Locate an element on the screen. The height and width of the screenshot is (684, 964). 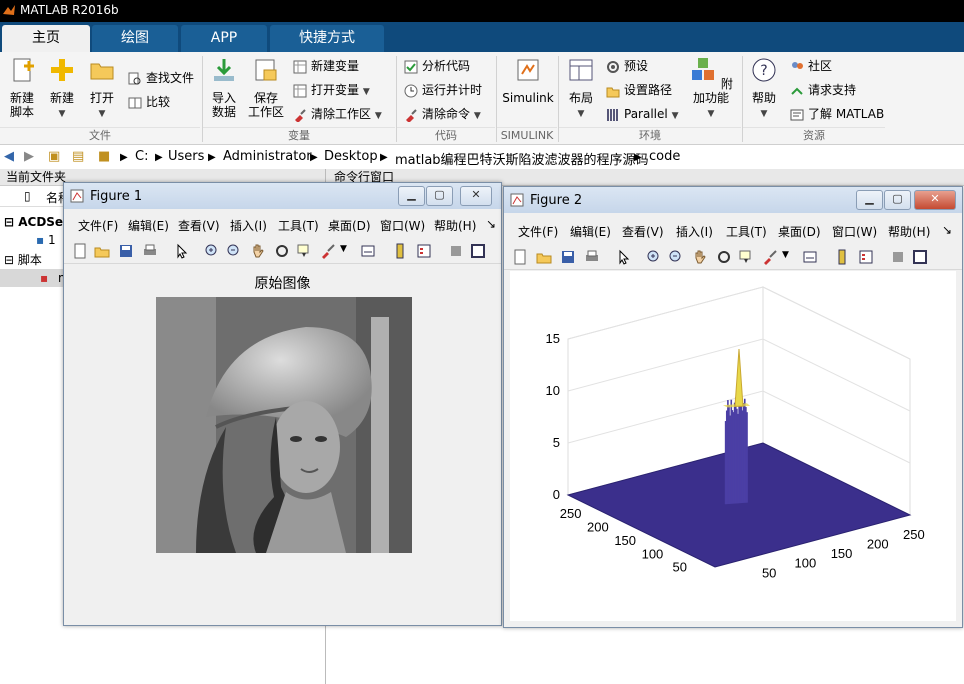
figure1-title-bar: Figure 1 ▁ ▢ ✕ is located at coordinates (282, 196).